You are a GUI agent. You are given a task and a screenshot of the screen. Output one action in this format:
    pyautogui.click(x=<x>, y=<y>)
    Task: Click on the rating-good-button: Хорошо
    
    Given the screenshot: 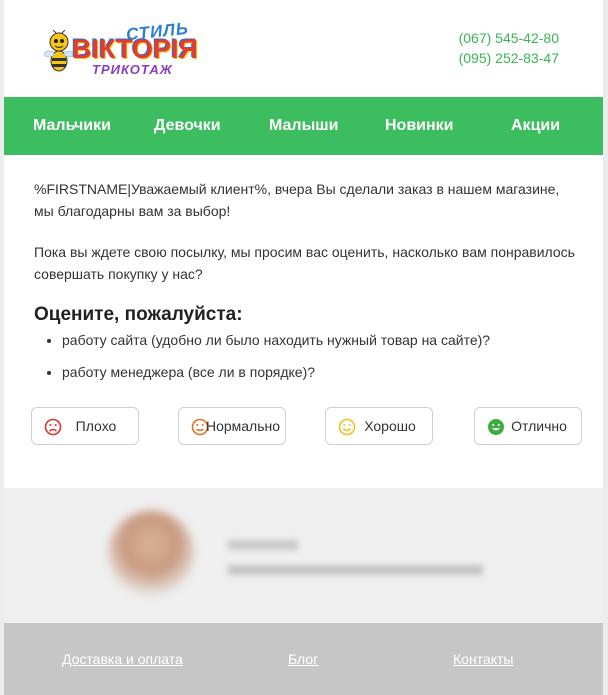 What is the action you would take?
    pyautogui.click(x=379, y=426)
    